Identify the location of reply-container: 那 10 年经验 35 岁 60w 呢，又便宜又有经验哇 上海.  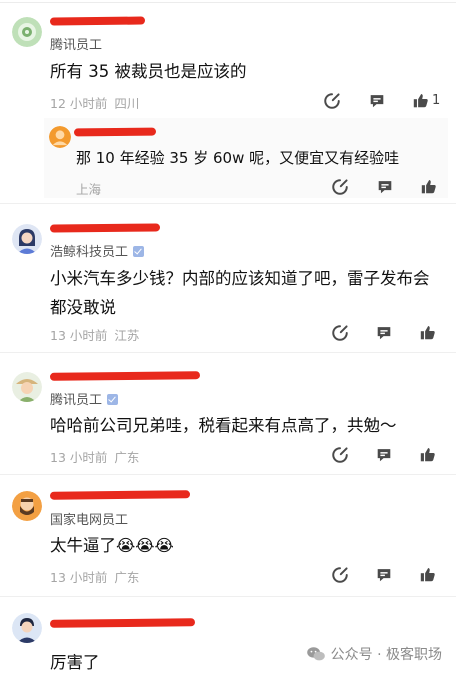
(246, 158).